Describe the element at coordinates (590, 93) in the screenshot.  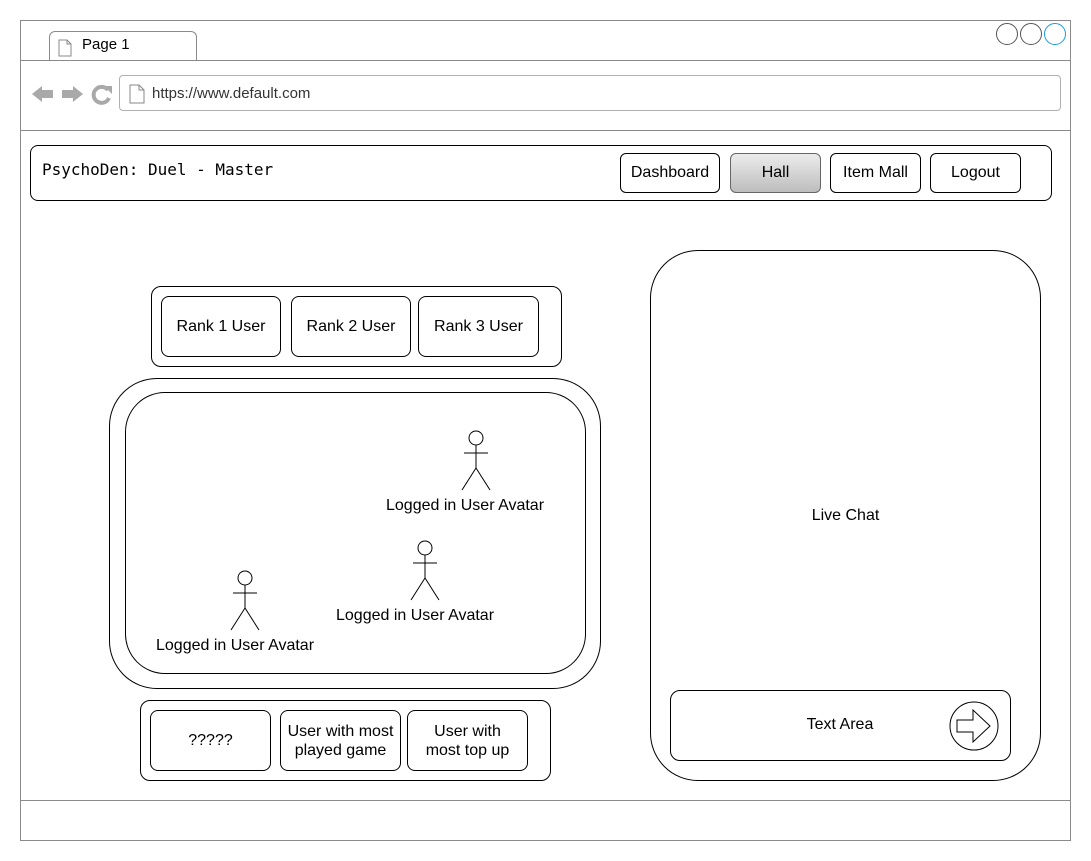
I see `address-bar: https://www.default.com` at that location.